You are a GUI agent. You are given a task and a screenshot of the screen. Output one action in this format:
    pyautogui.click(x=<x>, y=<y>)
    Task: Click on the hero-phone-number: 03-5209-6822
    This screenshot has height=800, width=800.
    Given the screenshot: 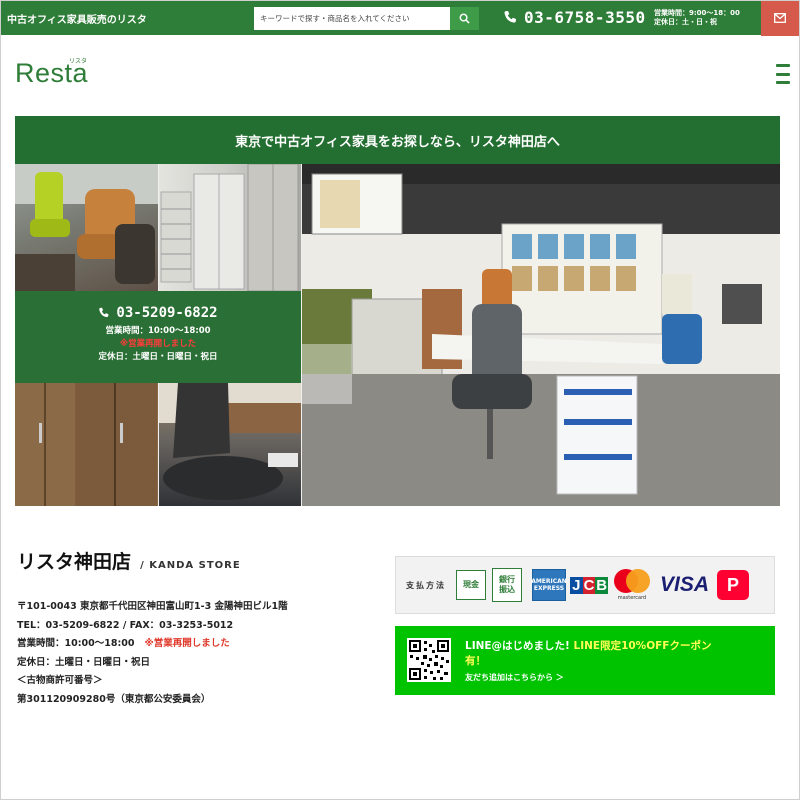 What is the action you would take?
    pyautogui.click(x=167, y=313)
    